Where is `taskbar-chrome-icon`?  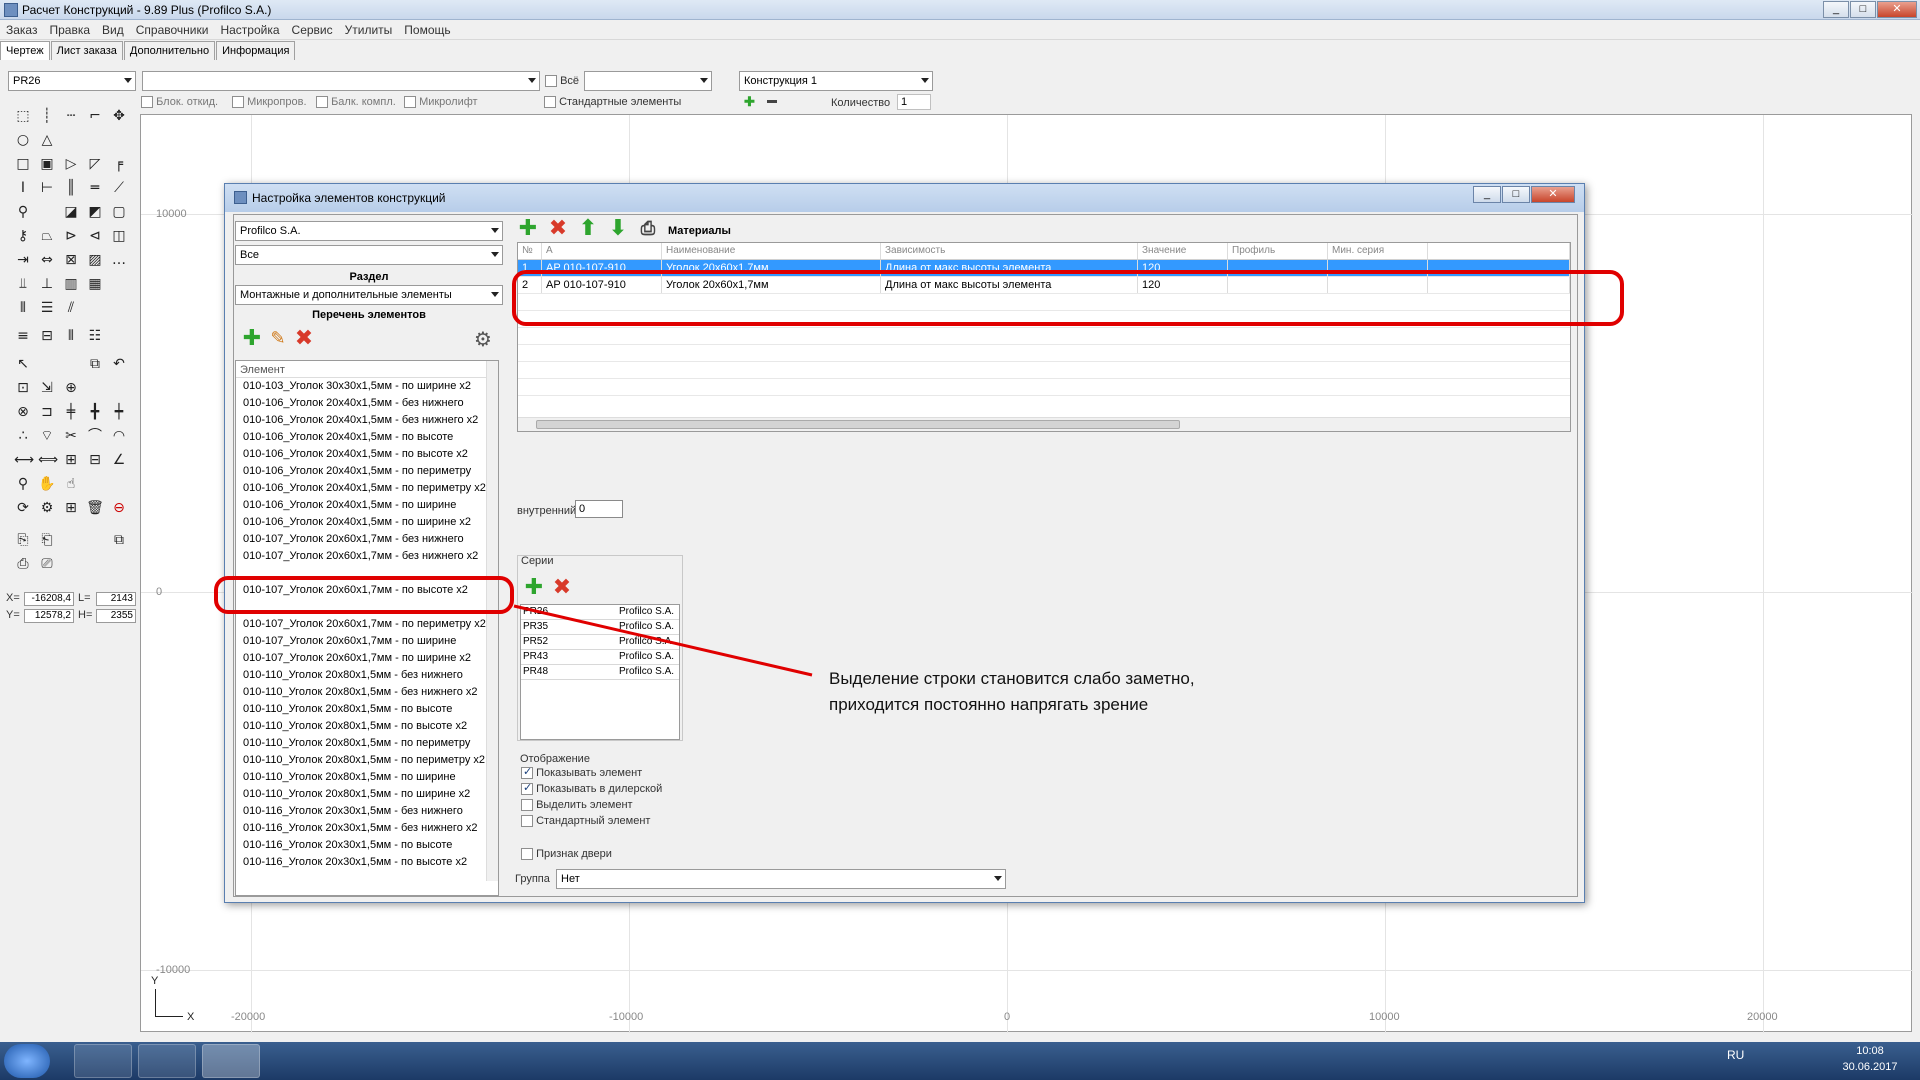 taskbar-chrome-icon is located at coordinates (167, 1061).